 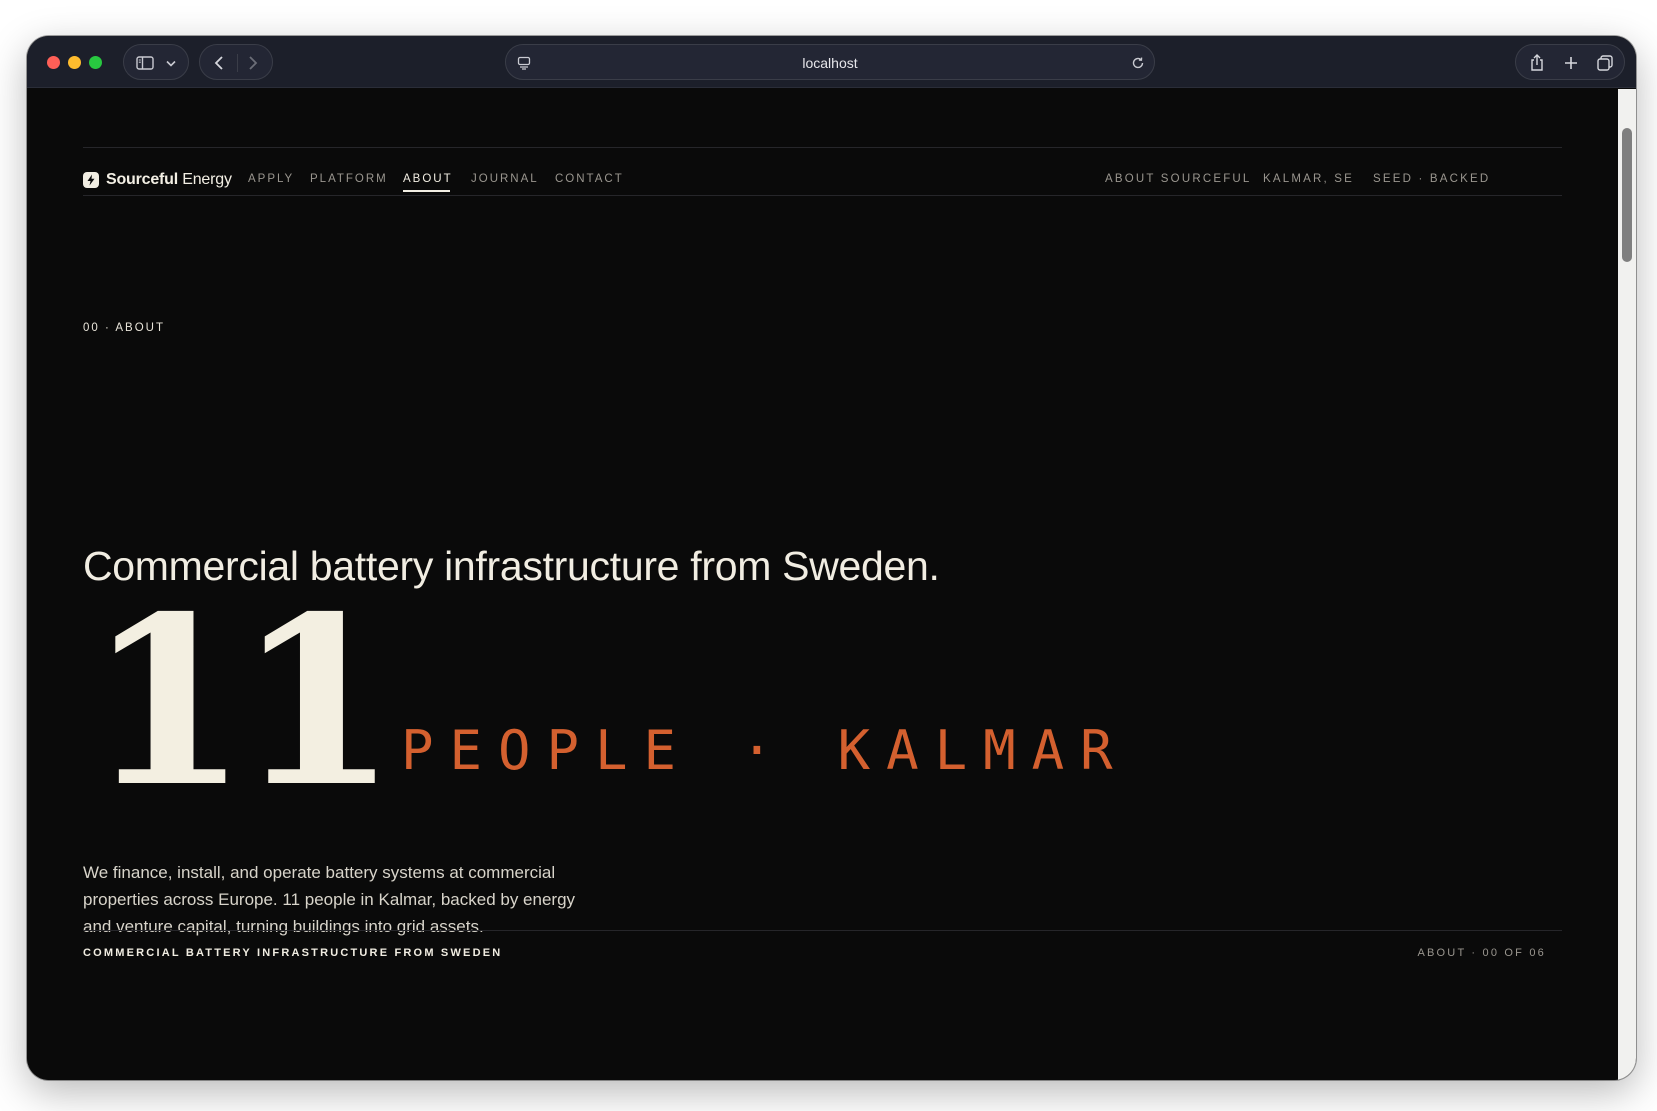 What do you see at coordinates (822, 195) in the screenshot?
I see `header-bottom-rule` at bounding box center [822, 195].